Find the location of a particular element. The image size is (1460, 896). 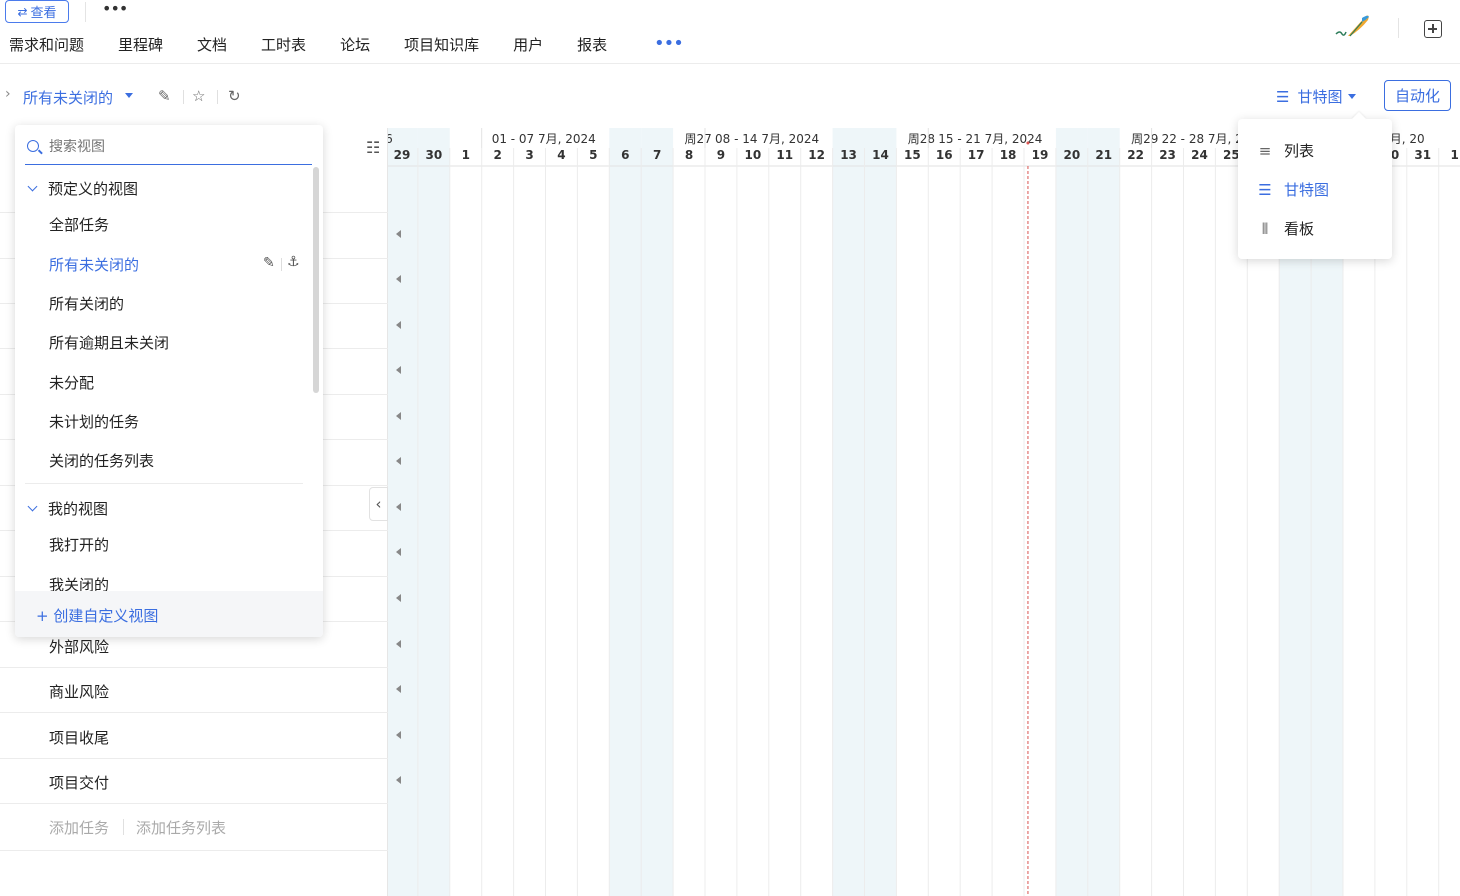

feather-logo-icon is located at coordinates (1352, 26).